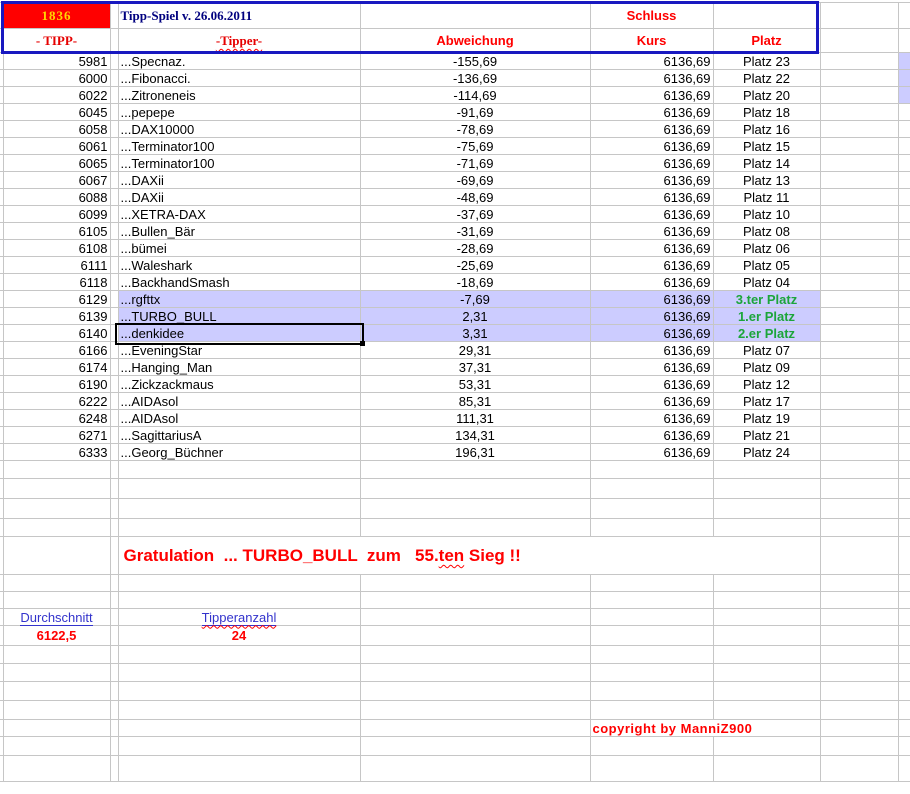  Describe the element at coordinates (475, 265) in the screenshot. I see `cell-abweichung: -25,69` at that location.